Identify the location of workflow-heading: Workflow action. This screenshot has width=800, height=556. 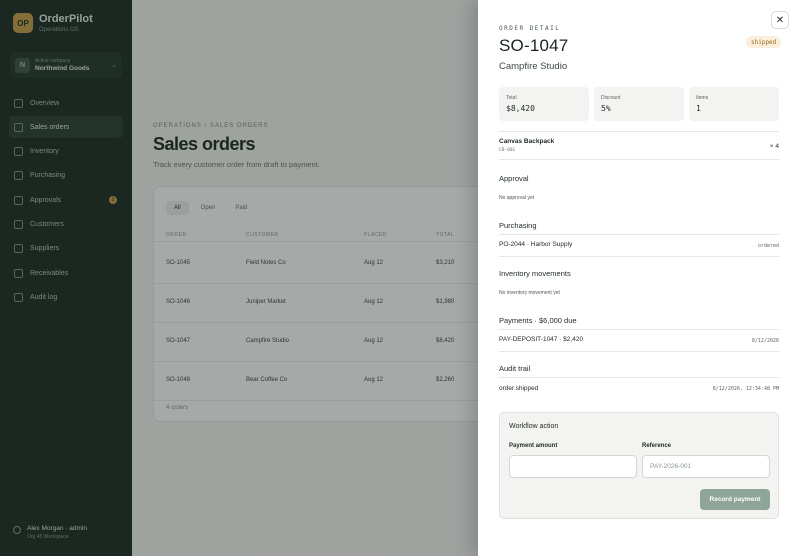
(534, 426).